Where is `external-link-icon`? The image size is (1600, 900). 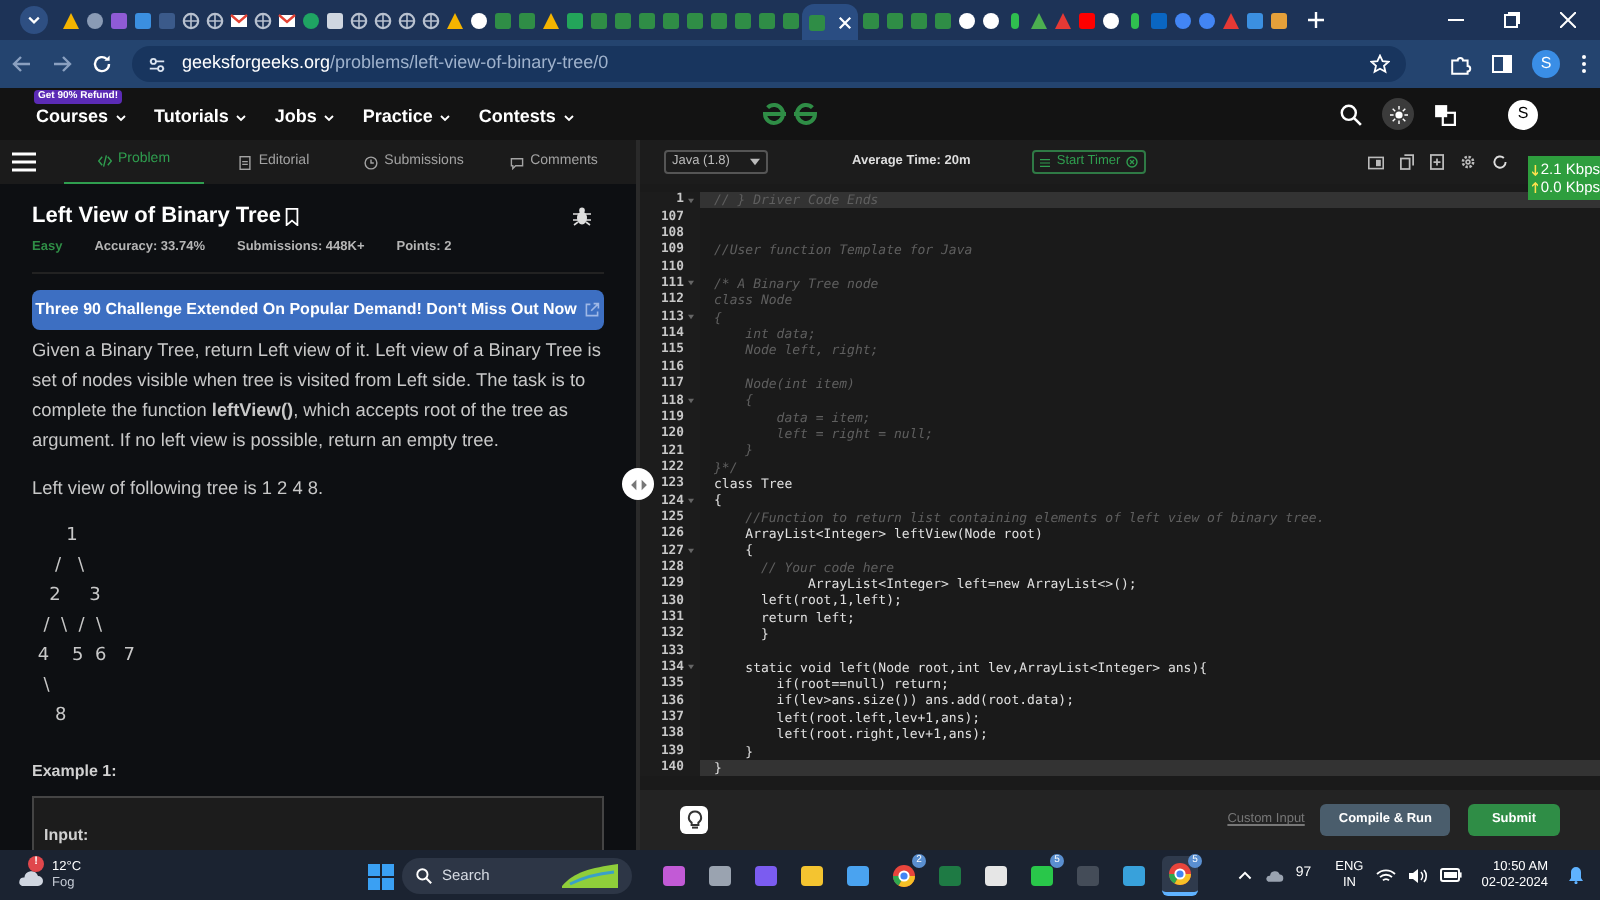
external-link-icon is located at coordinates (592, 309).